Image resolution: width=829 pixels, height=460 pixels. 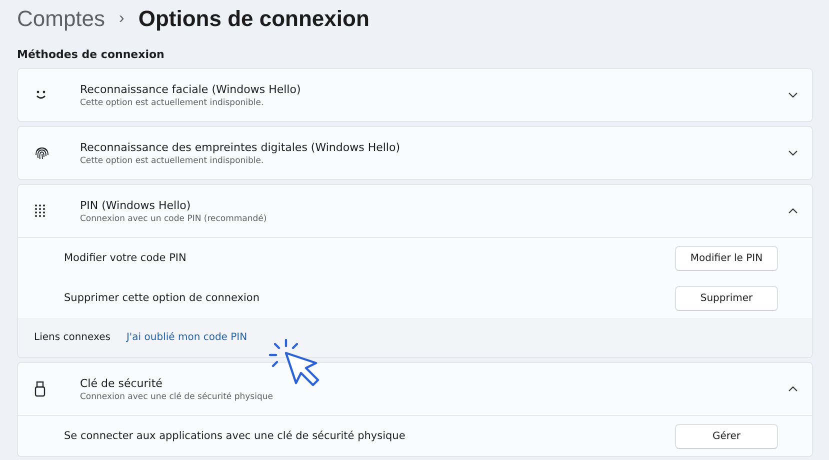 I want to click on setting-label: Supprimer cette option de connexion, so click(x=162, y=298).